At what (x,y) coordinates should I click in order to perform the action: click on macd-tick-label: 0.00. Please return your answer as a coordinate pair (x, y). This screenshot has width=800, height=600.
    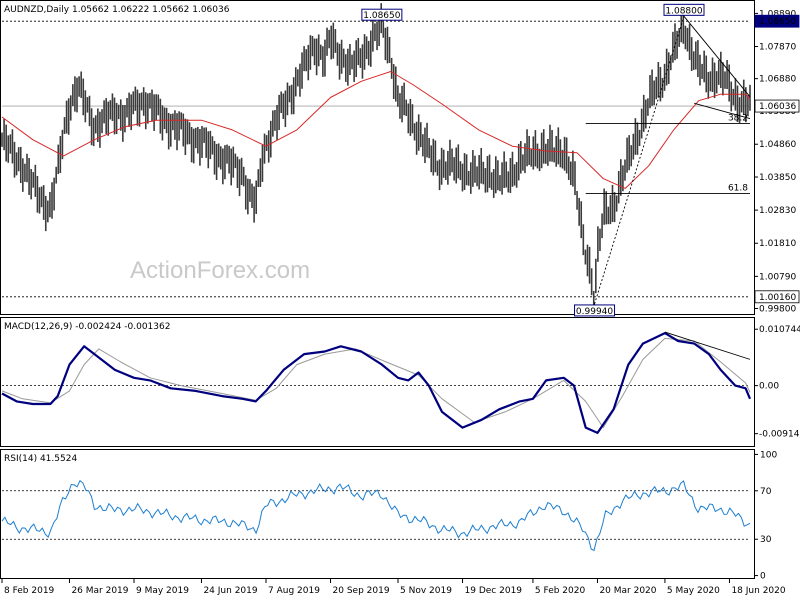
    Looking at the image, I should click on (769, 387).